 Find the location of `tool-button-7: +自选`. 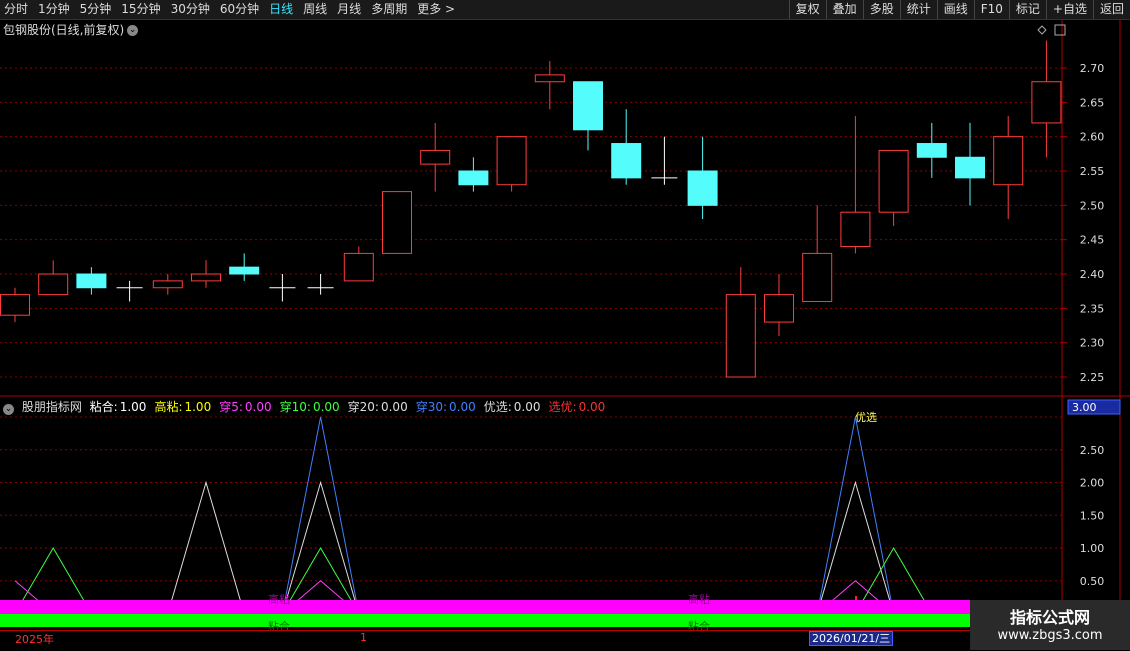

tool-button-7: +自选 is located at coordinates (1069, 9).